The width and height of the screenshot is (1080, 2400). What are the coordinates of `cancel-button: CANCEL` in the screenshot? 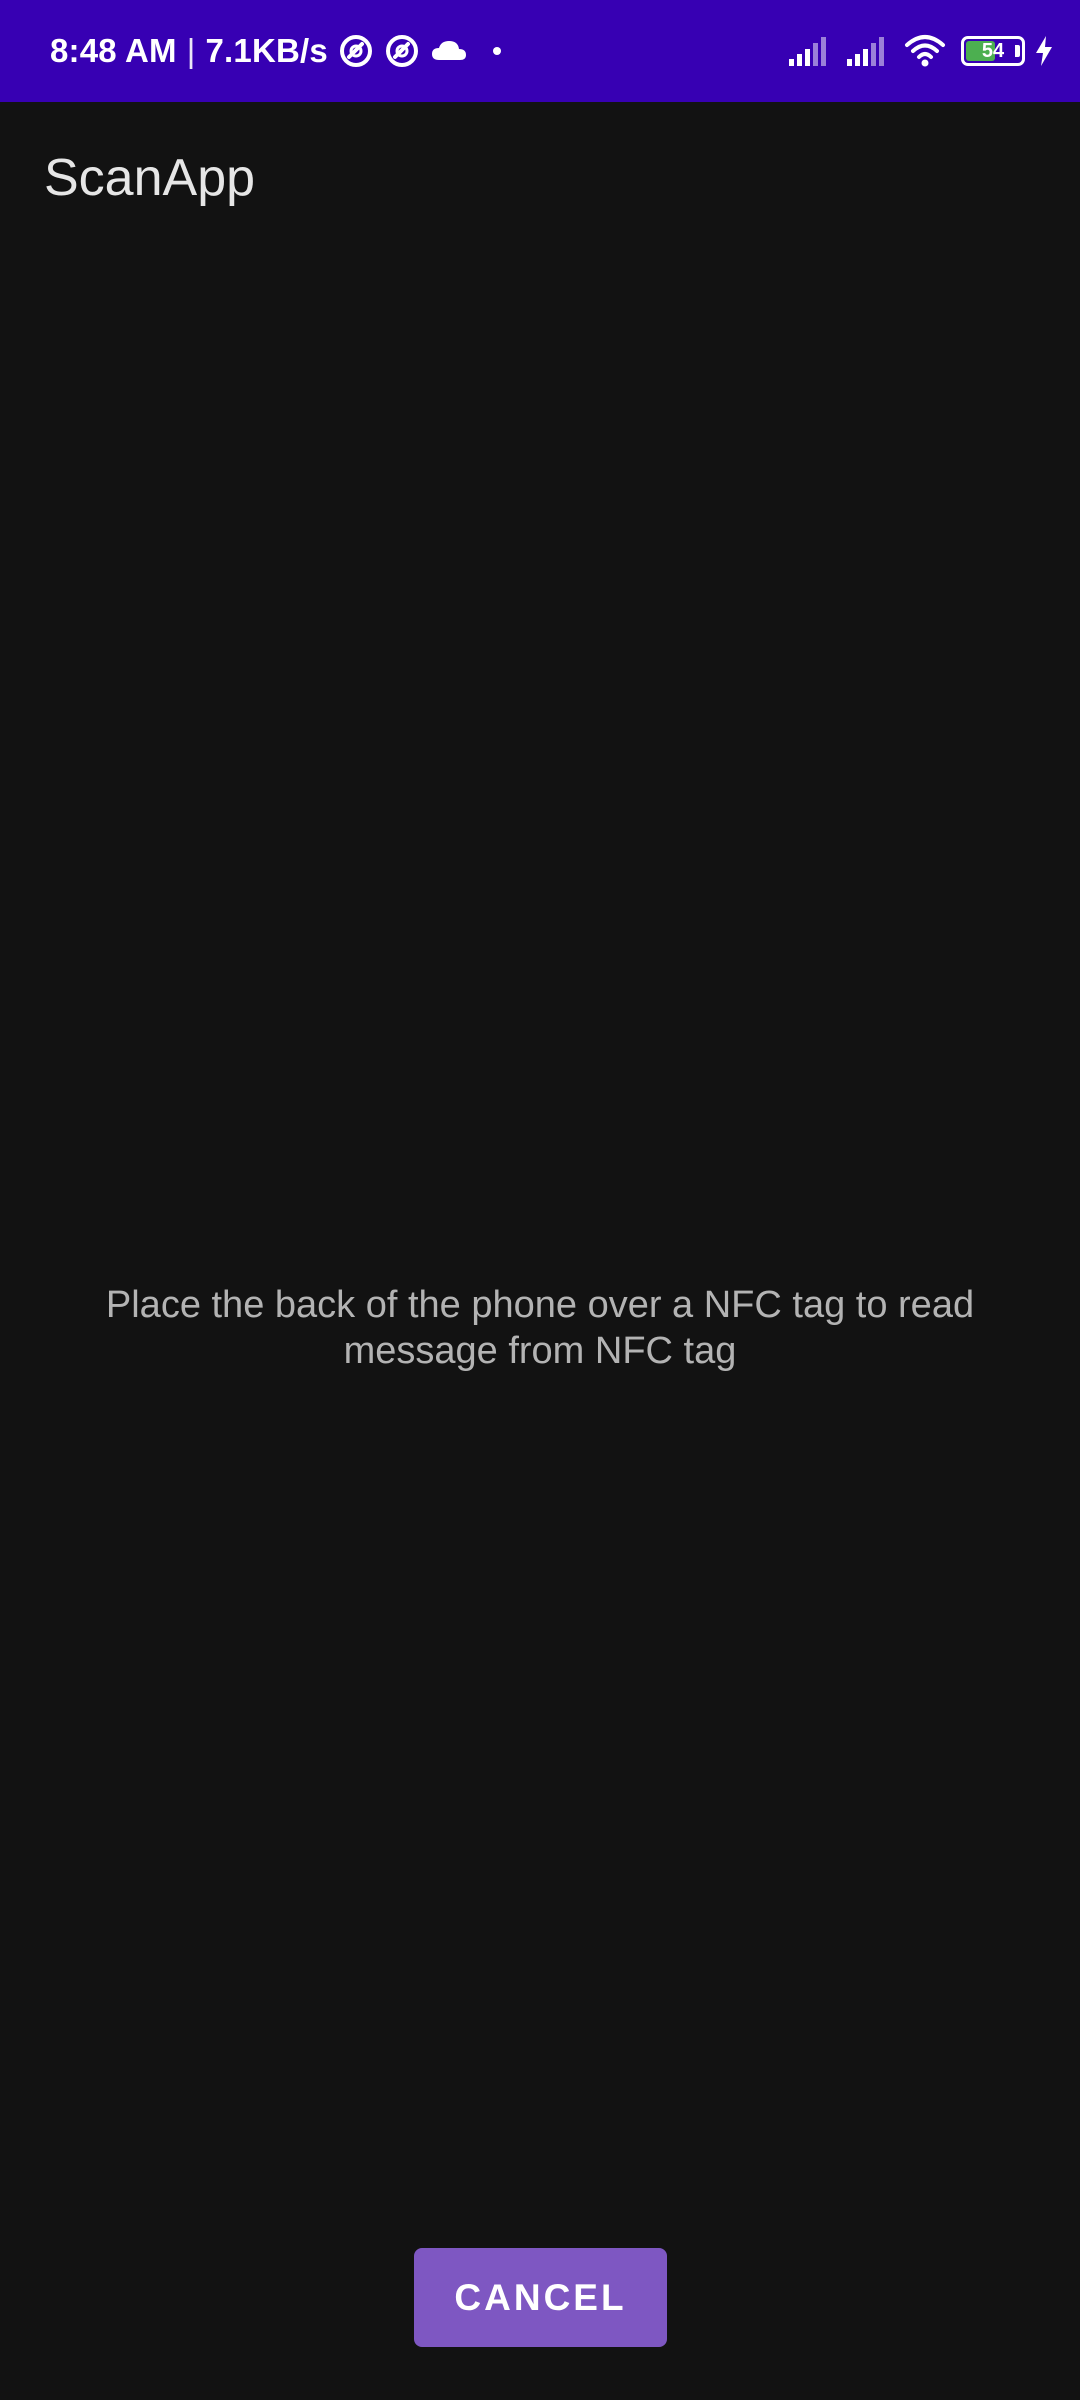 It's located at (540, 2297).